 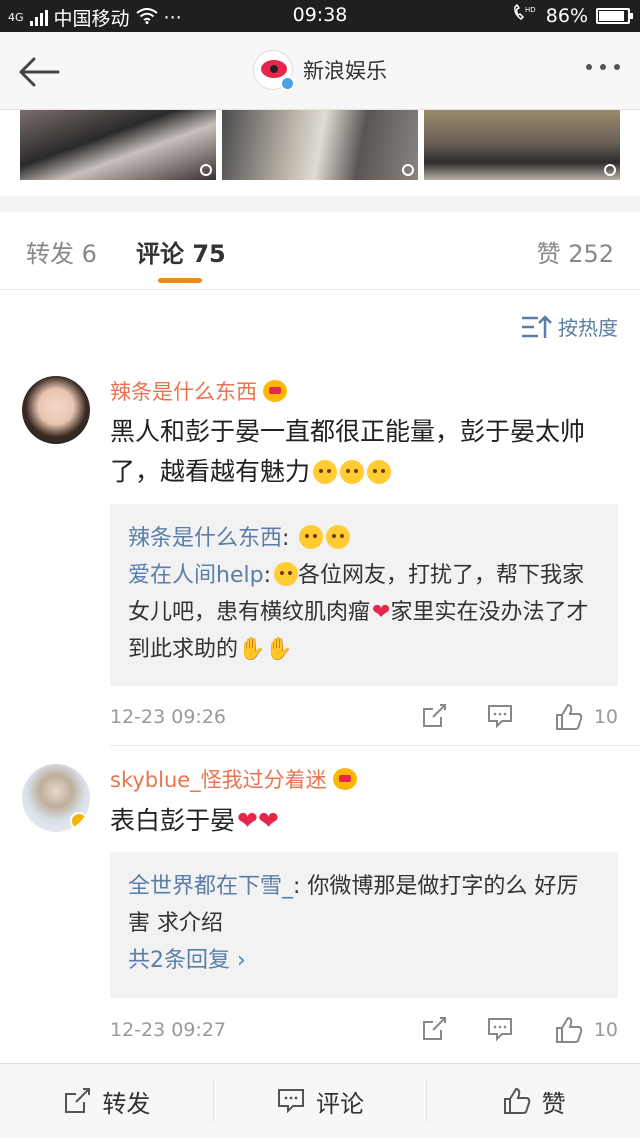 I want to click on reply-username: 全世界都在下雪_, so click(x=210, y=886).